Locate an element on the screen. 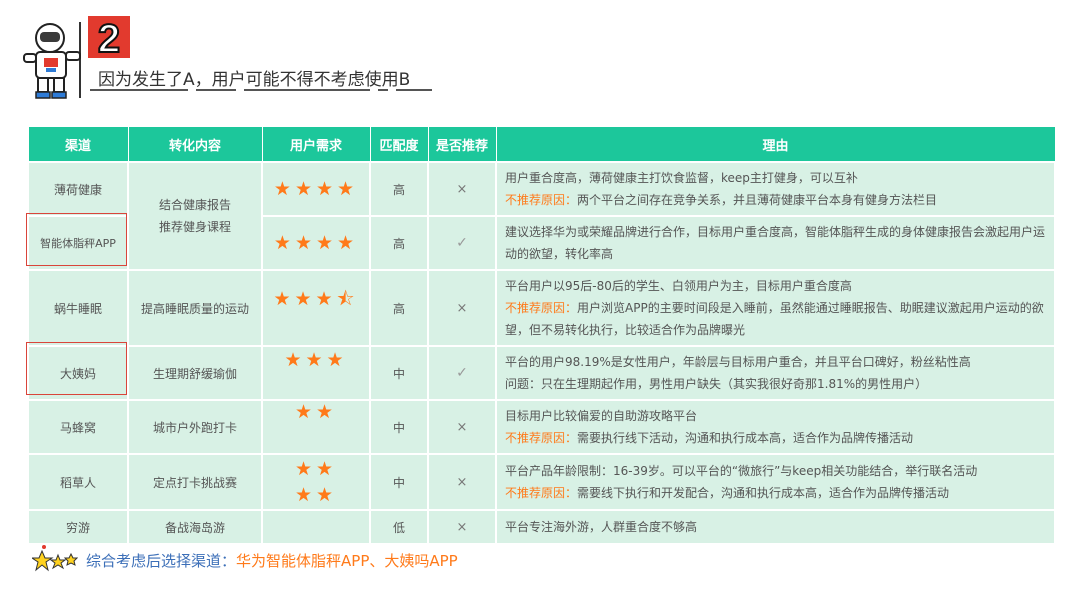  col-header-content: 转化内容 is located at coordinates (195, 144).